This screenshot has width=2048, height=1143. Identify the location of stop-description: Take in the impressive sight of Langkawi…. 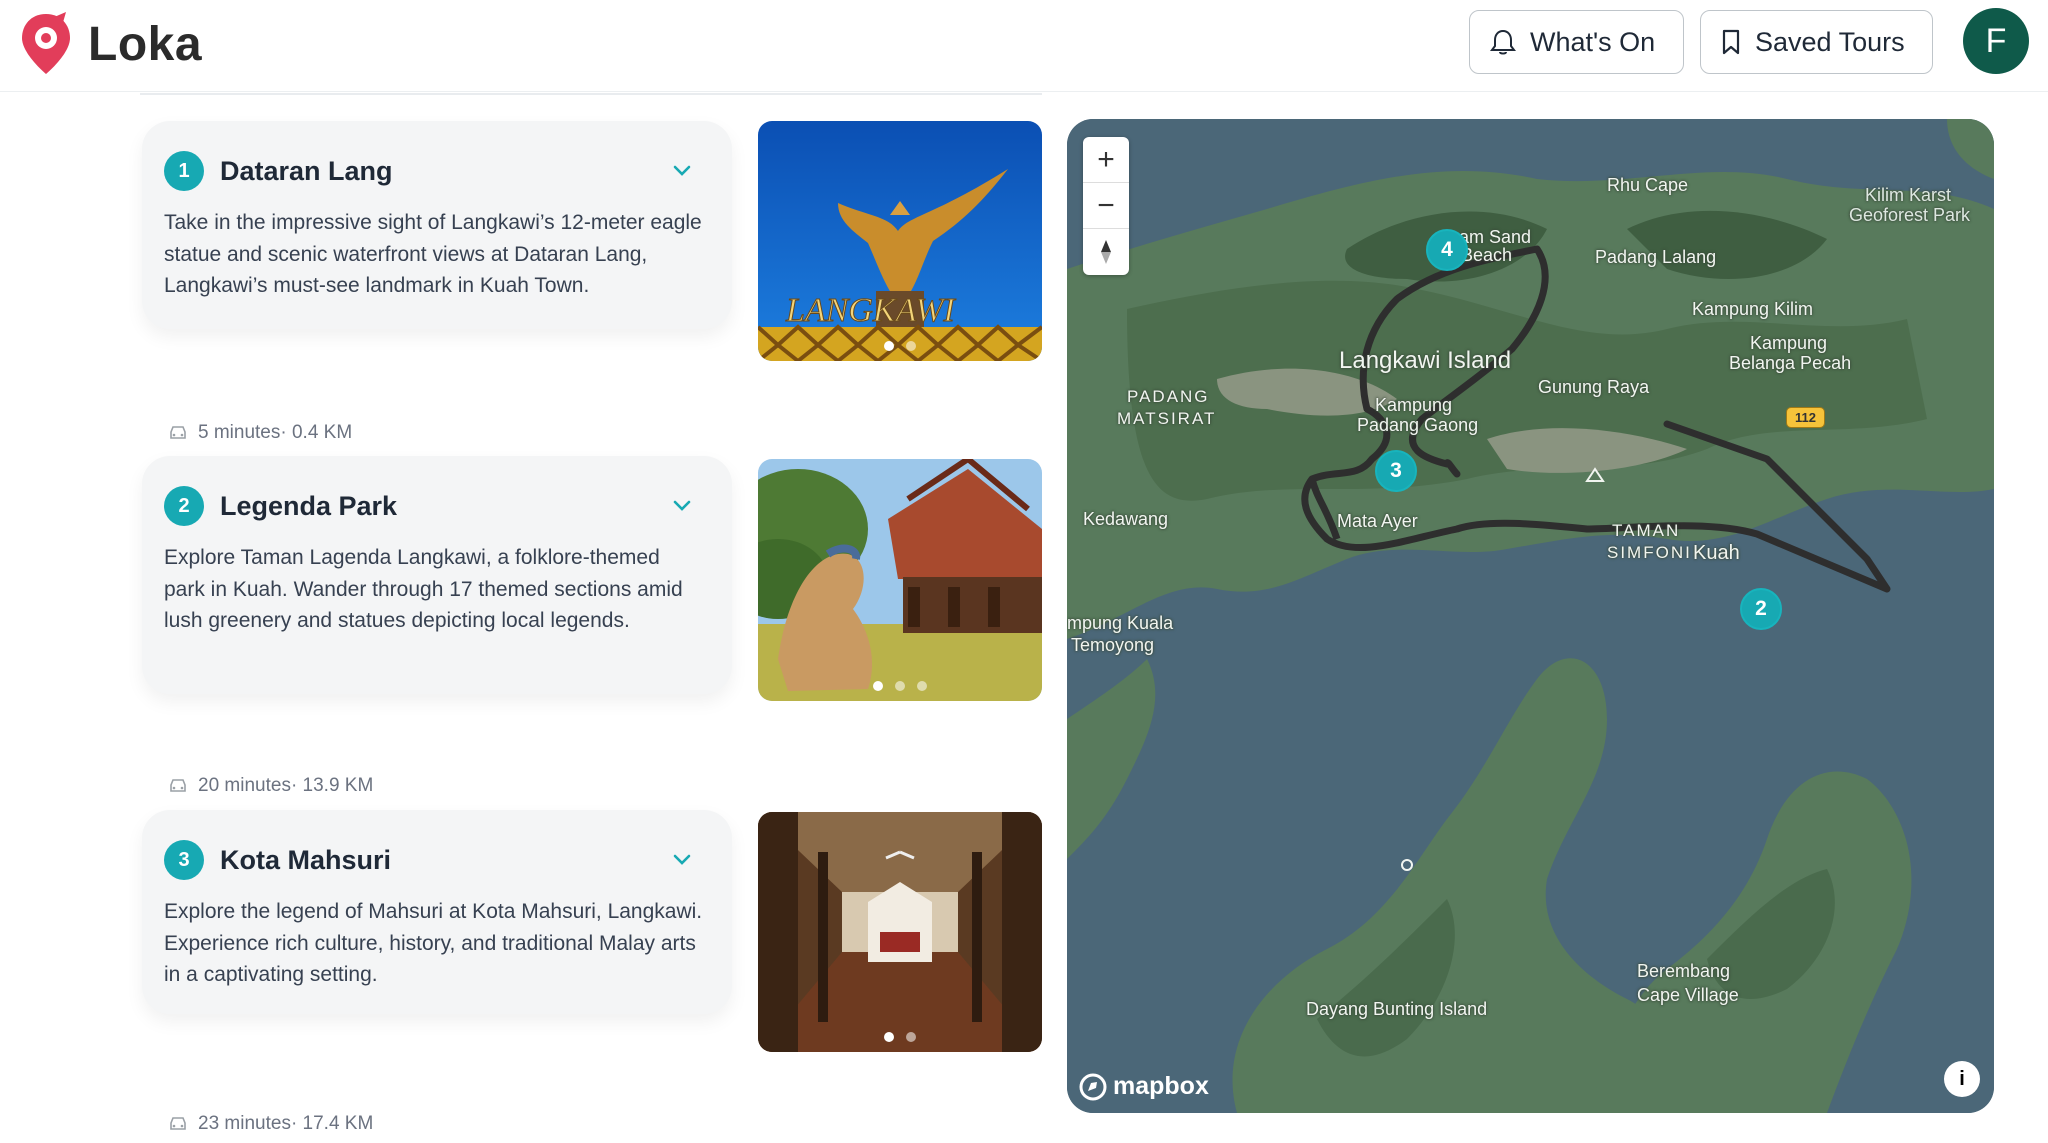
(433, 254).